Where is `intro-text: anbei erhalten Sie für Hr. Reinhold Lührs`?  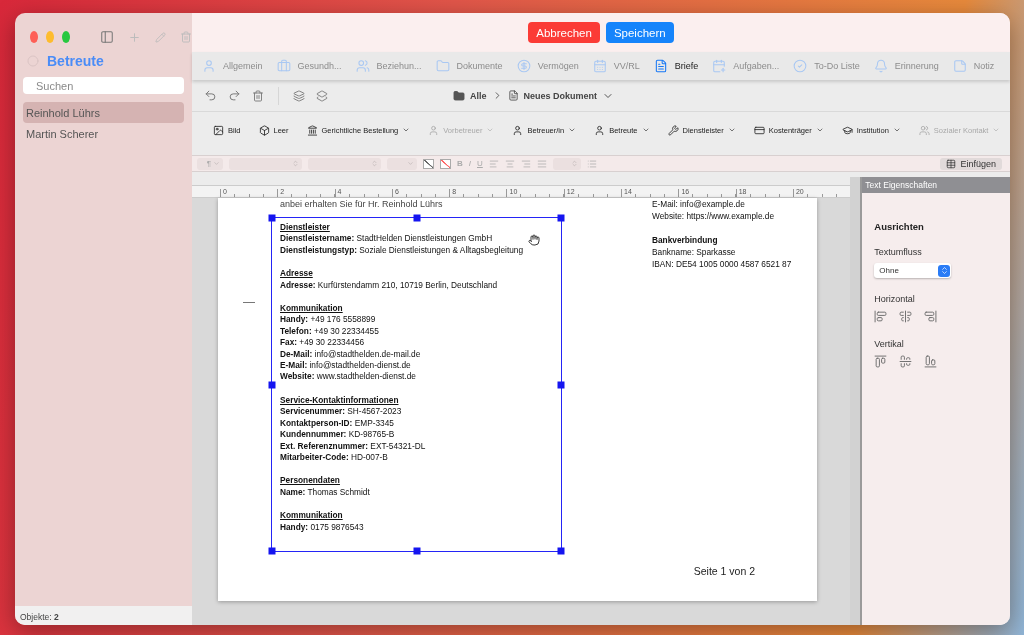
intro-text: anbei erhalten Sie für Hr. Reinhold Lührs is located at coordinates (362, 203).